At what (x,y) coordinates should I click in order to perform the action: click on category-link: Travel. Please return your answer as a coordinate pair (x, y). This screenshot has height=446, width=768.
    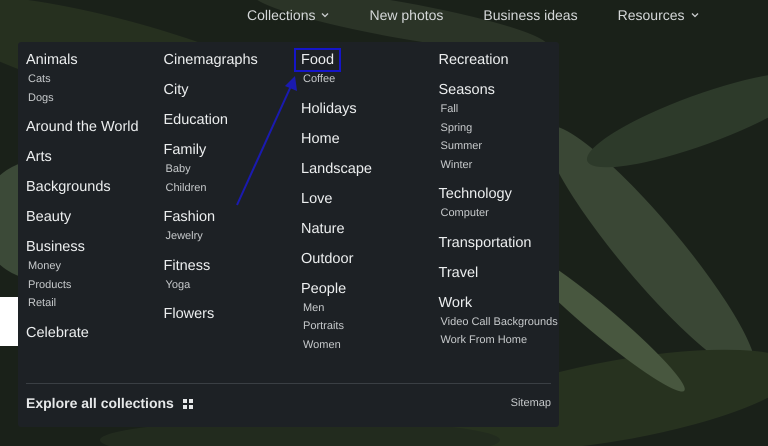
    Looking at the image, I should click on (458, 272).